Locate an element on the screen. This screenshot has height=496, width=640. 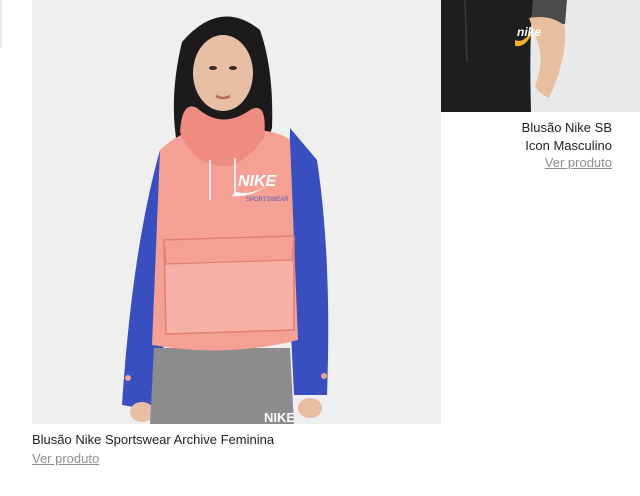
left-edge-divider is located at coordinates (1, 24).